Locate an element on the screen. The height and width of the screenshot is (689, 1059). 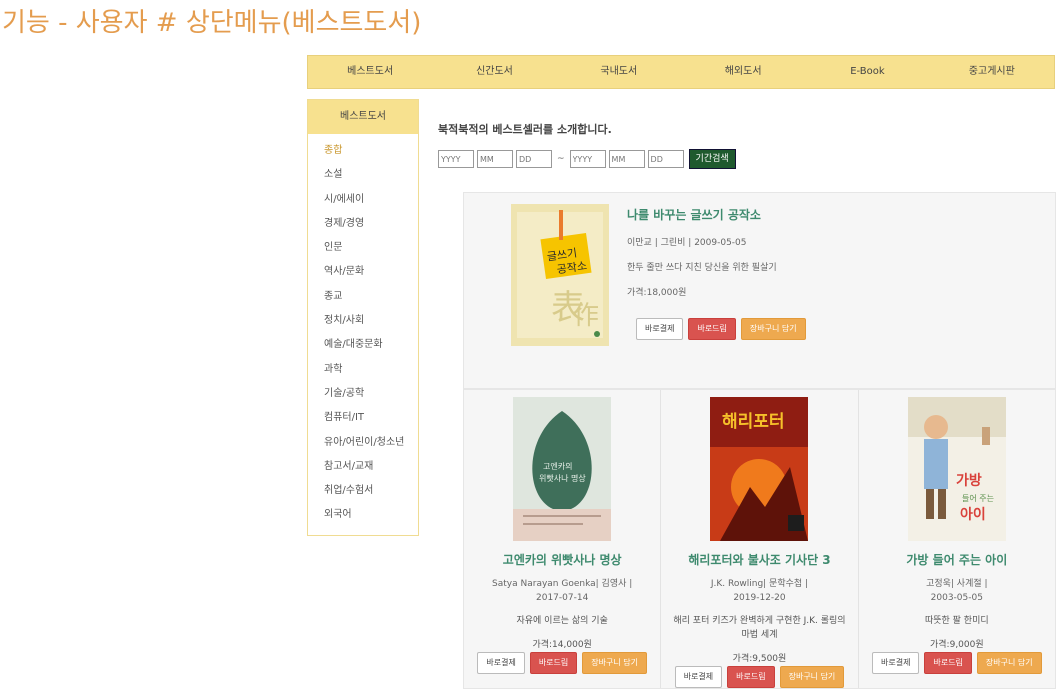
svg-text: 고엔카의 is located at coordinates (557, 466).